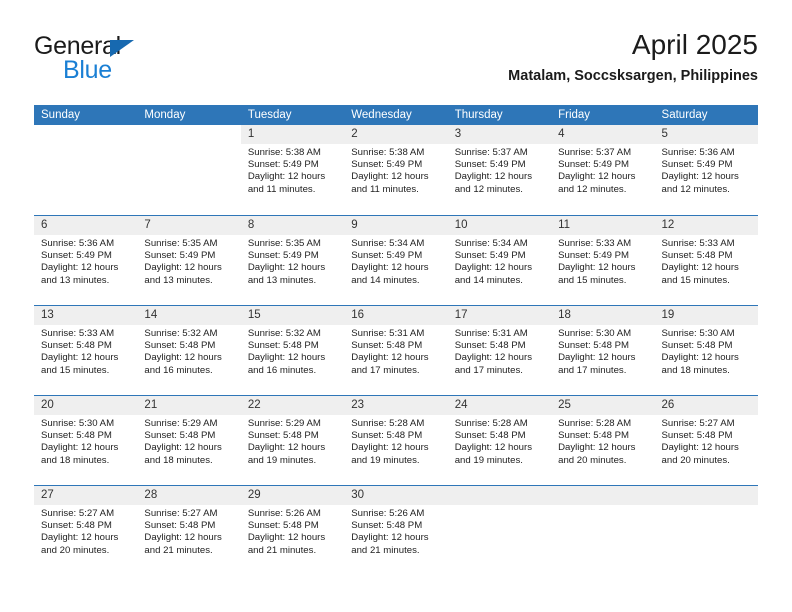 The height and width of the screenshot is (612, 792). Describe the element at coordinates (668, 315) in the screenshot. I see `day-number: 19` at that location.